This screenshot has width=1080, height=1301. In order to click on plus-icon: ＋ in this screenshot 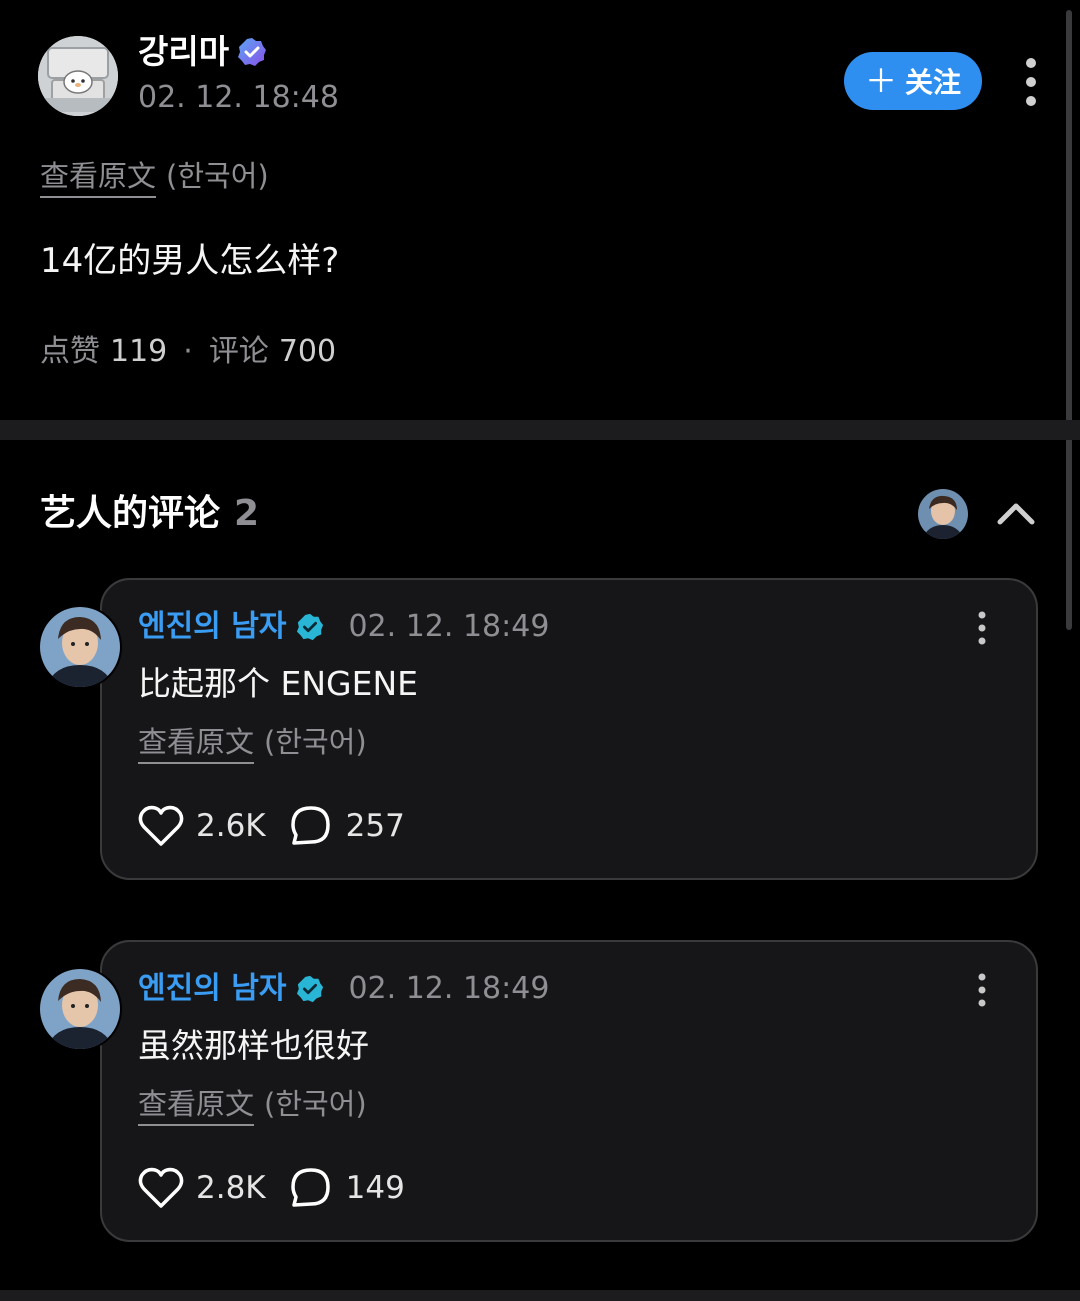, I will do `click(880, 81)`.